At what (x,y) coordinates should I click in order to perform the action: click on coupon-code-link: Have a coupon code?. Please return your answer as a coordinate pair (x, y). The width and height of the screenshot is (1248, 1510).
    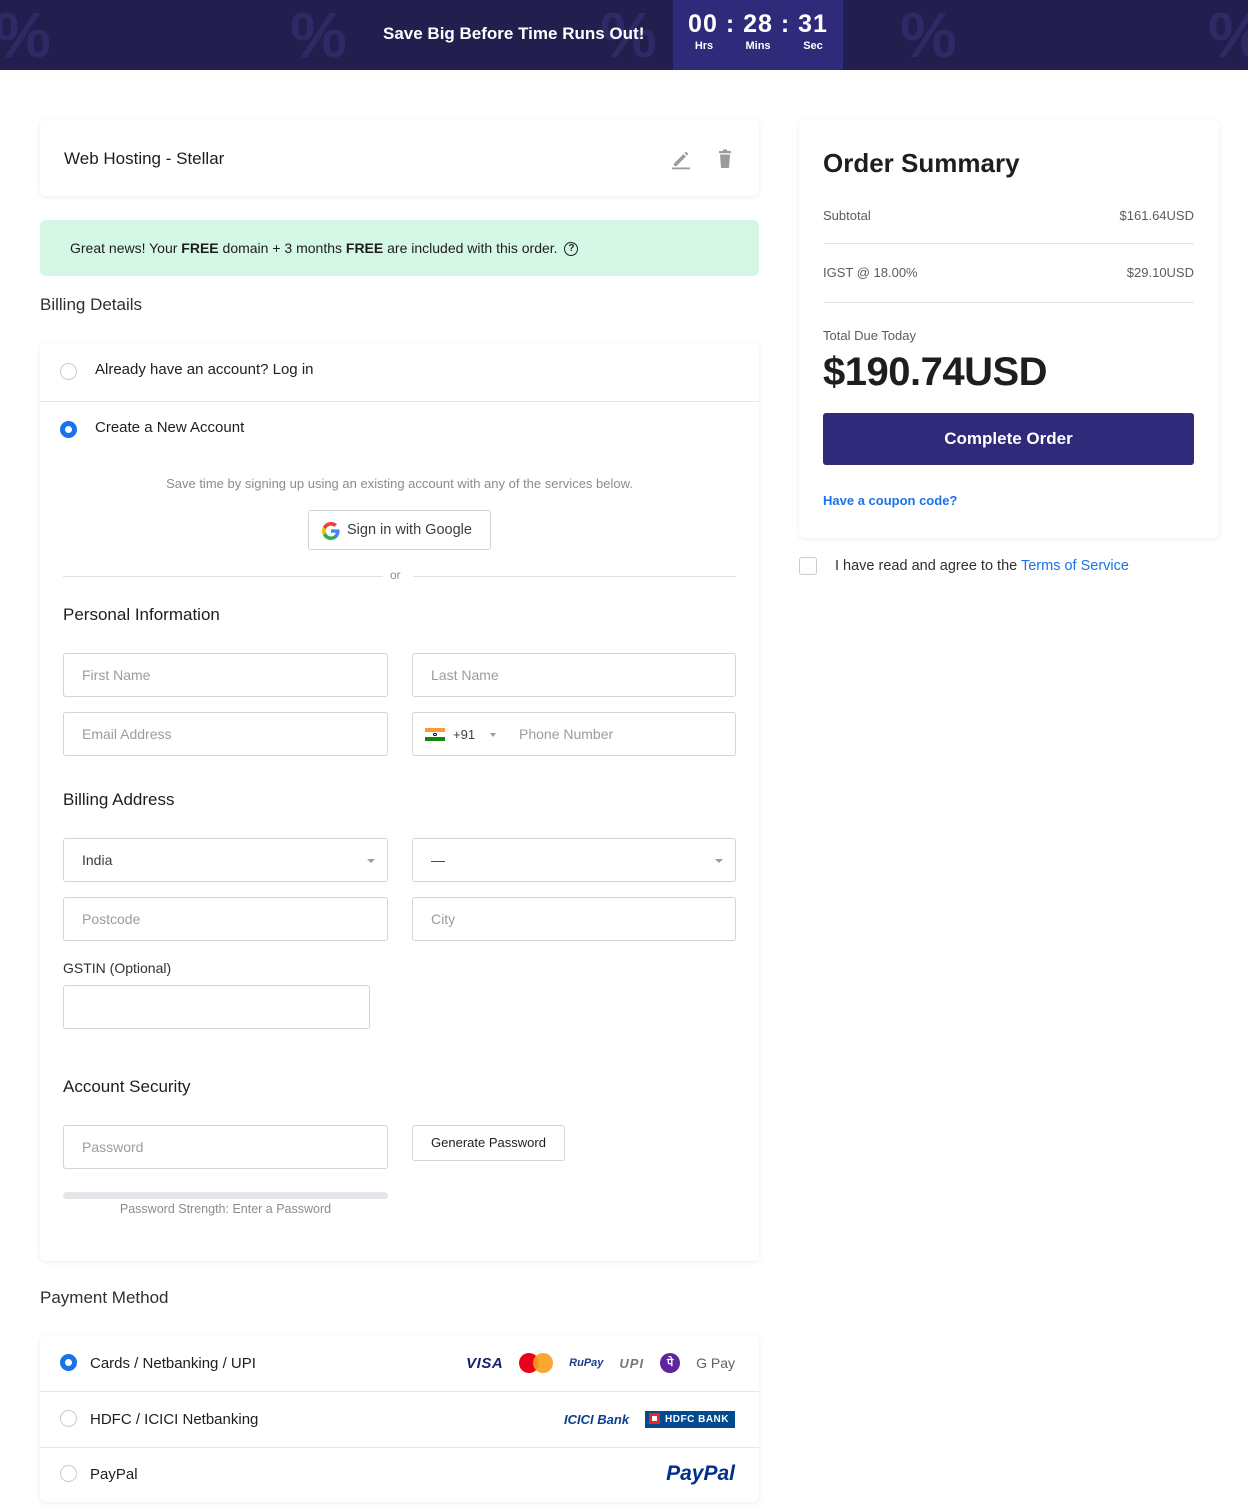
    Looking at the image, I should click on (890, 500).